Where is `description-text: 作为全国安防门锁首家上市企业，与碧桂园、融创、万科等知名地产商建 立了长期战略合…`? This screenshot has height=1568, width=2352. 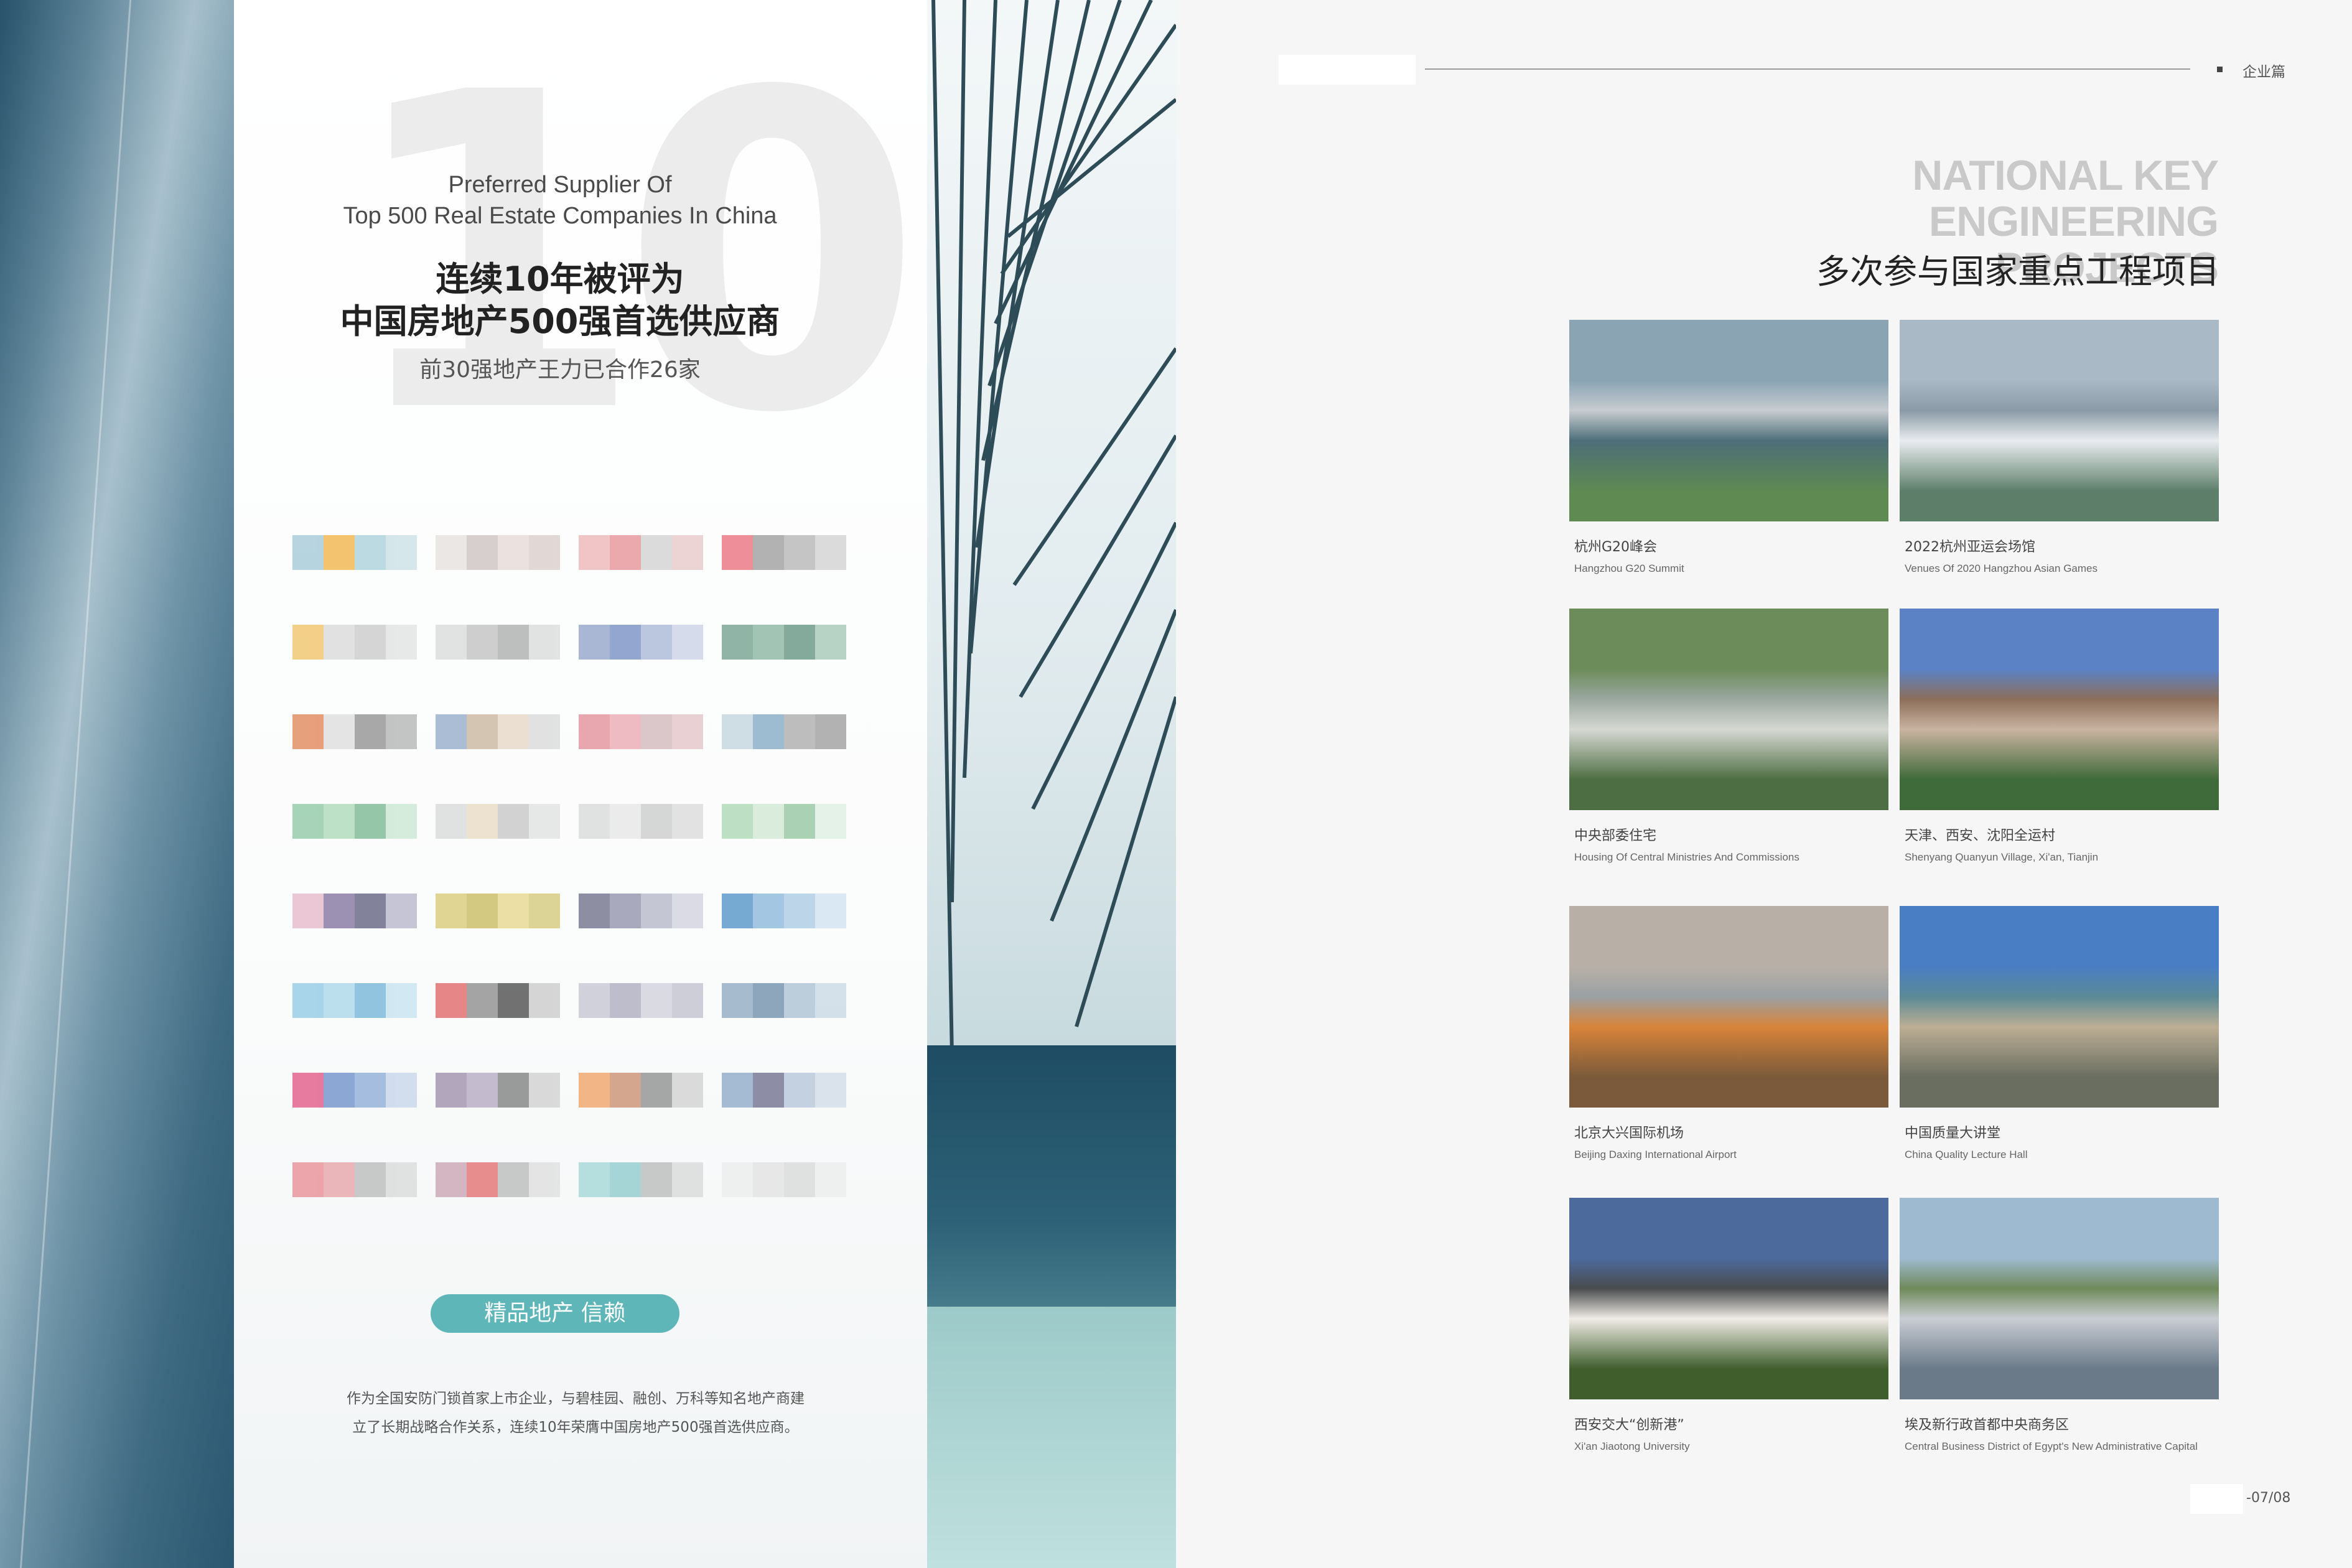 description-text: 作为全国安防门锁首家上市企业，与碧桂园、融创、万科等知名地产商建 立了长期战略合… is located at coordinates (575, 1413).